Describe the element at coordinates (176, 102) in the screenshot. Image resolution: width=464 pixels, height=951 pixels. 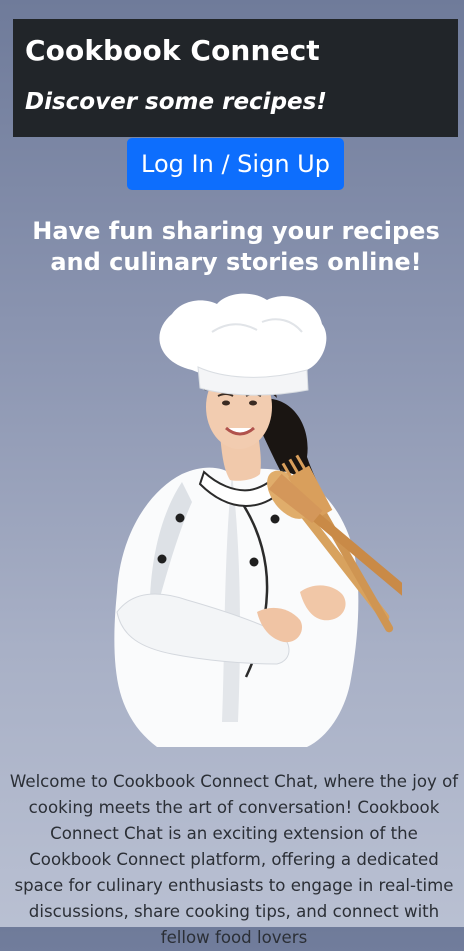
I see `site-subtitle: Discover some recipes!` at that location.